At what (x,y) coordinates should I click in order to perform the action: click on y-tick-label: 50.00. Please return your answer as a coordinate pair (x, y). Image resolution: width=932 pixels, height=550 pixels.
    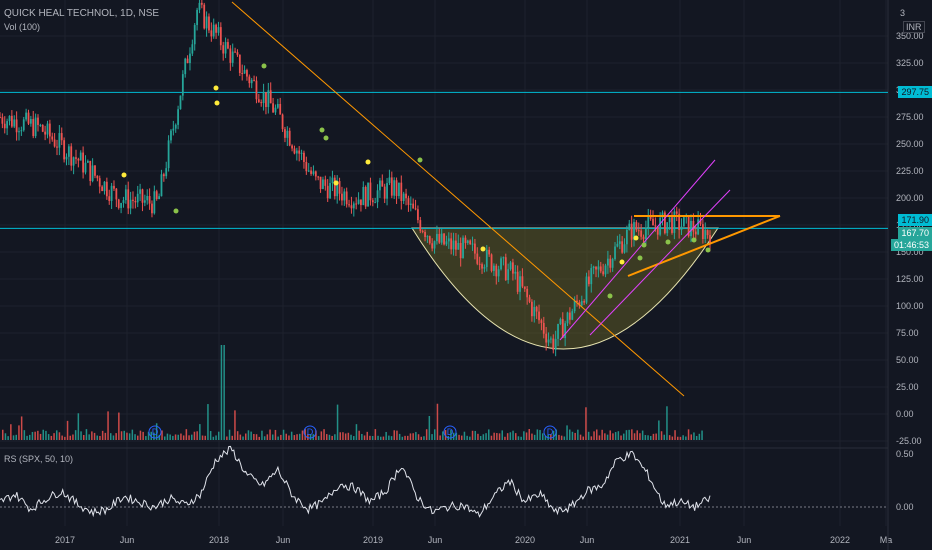
    Looking at the image, I should click on (907, 360).